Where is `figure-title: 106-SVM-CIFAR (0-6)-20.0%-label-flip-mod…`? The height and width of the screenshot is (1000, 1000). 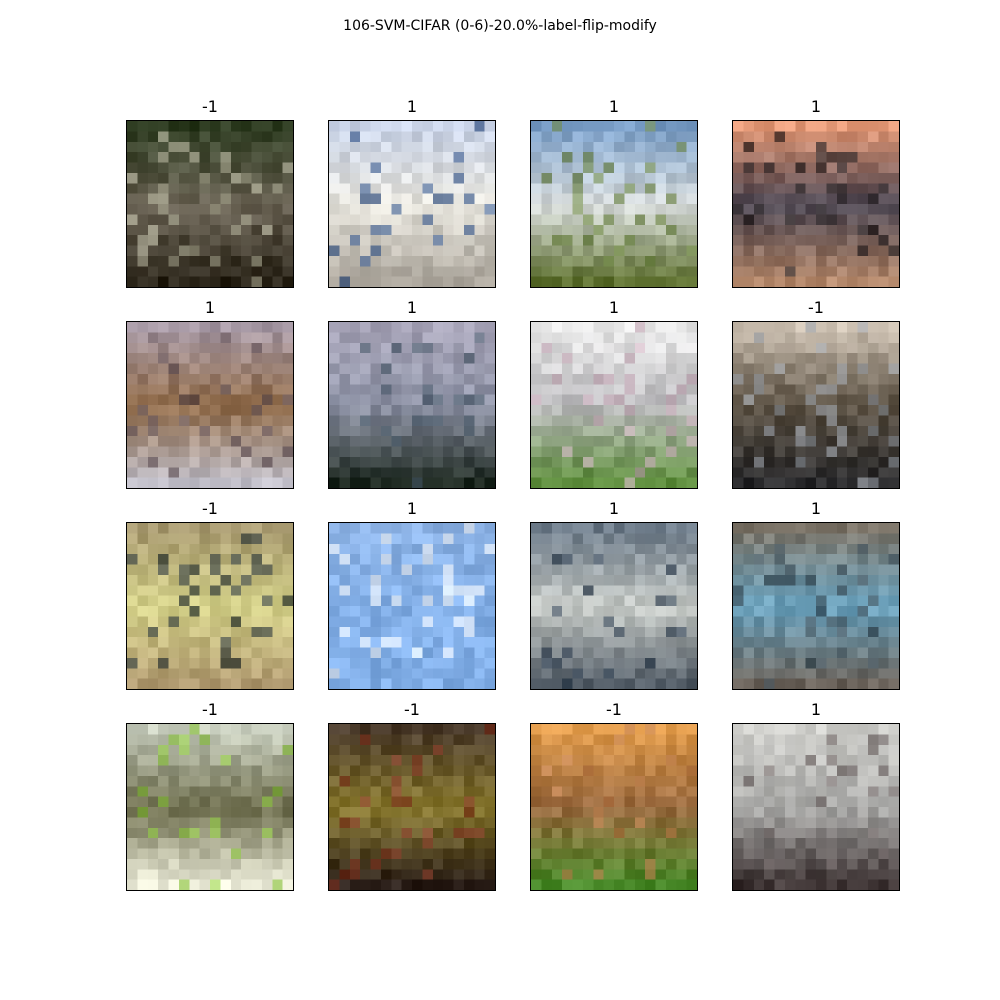
figure-title: 106-SVM-CIFAR (0-6)-20.0%-label-flip-mod… is located at coordinates (500, 26).